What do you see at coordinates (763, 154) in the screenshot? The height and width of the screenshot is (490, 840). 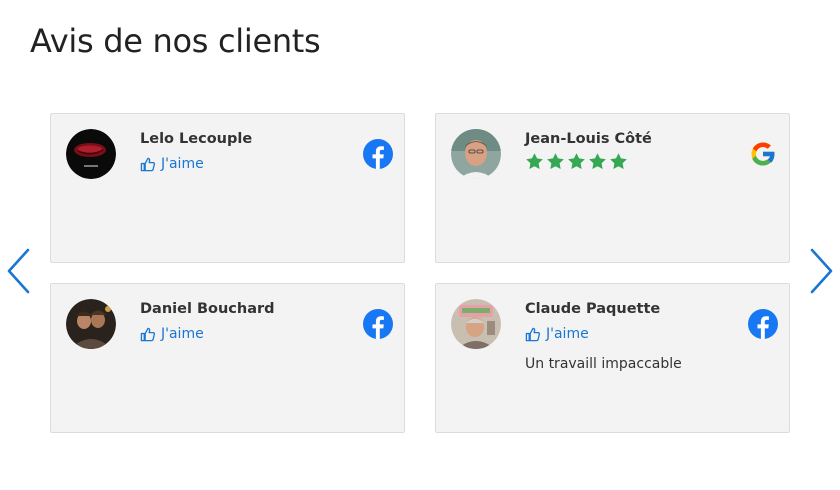 I see `google-icon` at bounding box center [763, 154].